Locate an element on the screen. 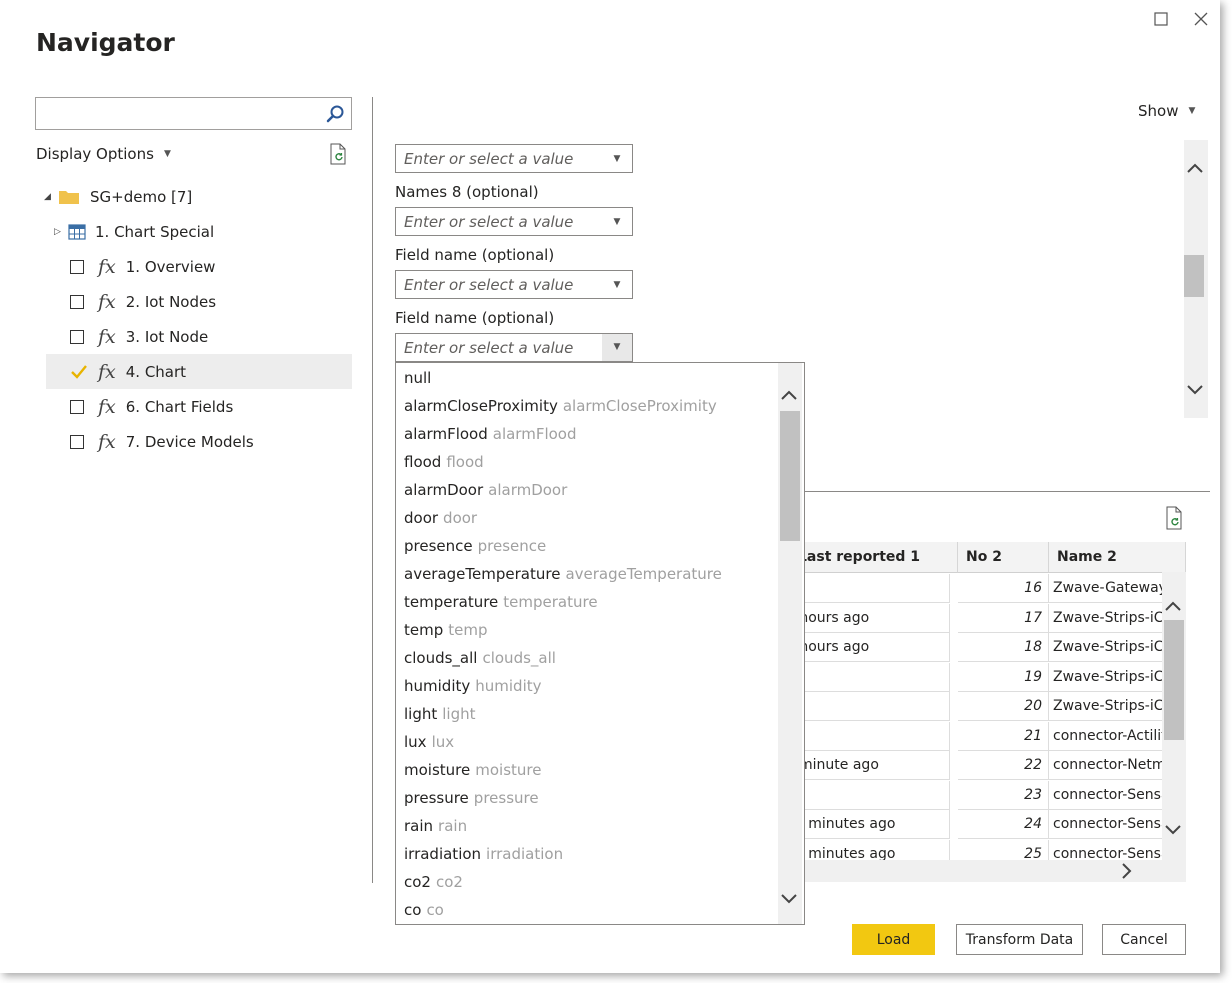 The width and height of the screenshot is (1232, 983). option-alt-name: lux is located at coordinates (443, 742).